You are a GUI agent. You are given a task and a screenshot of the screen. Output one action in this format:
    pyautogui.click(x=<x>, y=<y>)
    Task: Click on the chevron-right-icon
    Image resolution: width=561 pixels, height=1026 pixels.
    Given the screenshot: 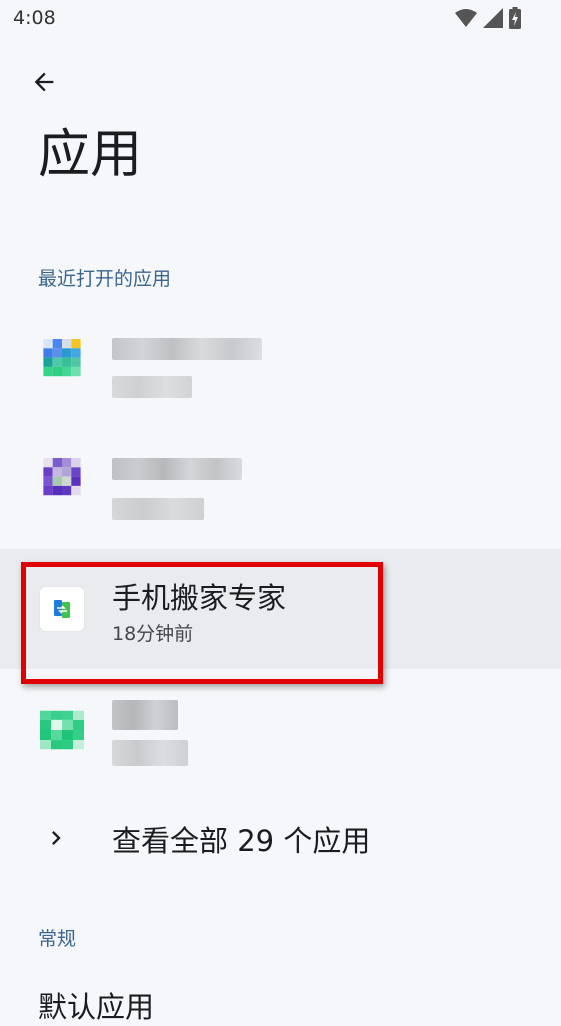 What is the action you would take?
    pyautogui.click(x=56, y=838)
    